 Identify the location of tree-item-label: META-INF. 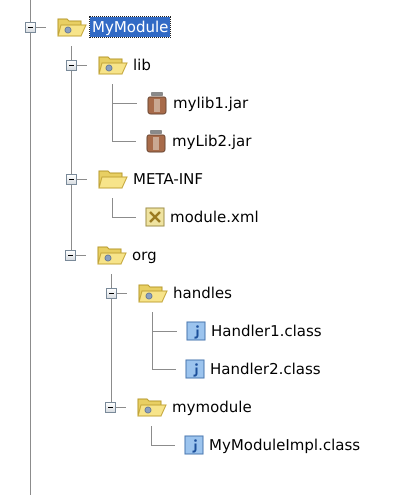
(168, 179).